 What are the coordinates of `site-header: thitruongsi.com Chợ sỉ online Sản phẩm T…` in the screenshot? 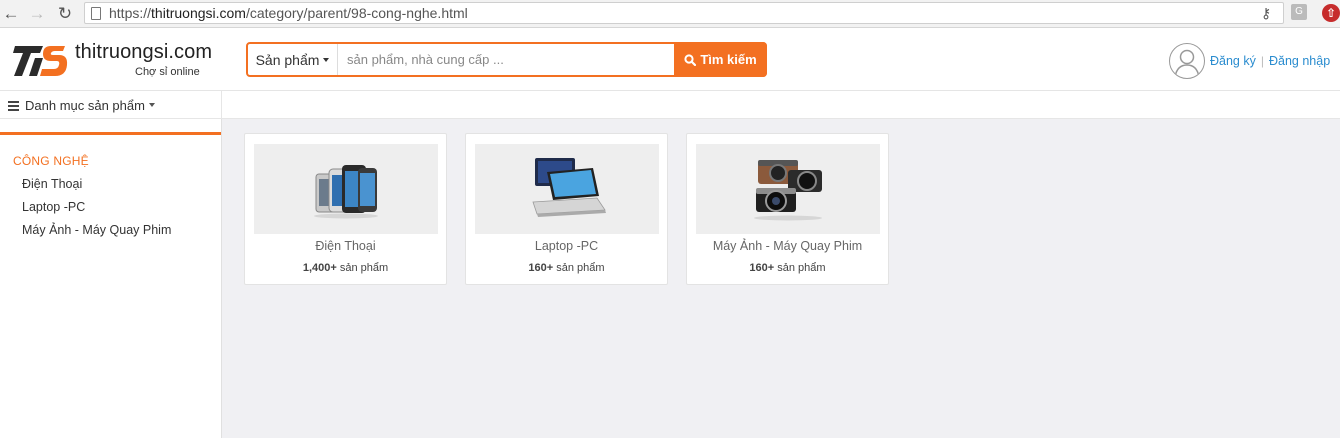 It's located at (670, 60).